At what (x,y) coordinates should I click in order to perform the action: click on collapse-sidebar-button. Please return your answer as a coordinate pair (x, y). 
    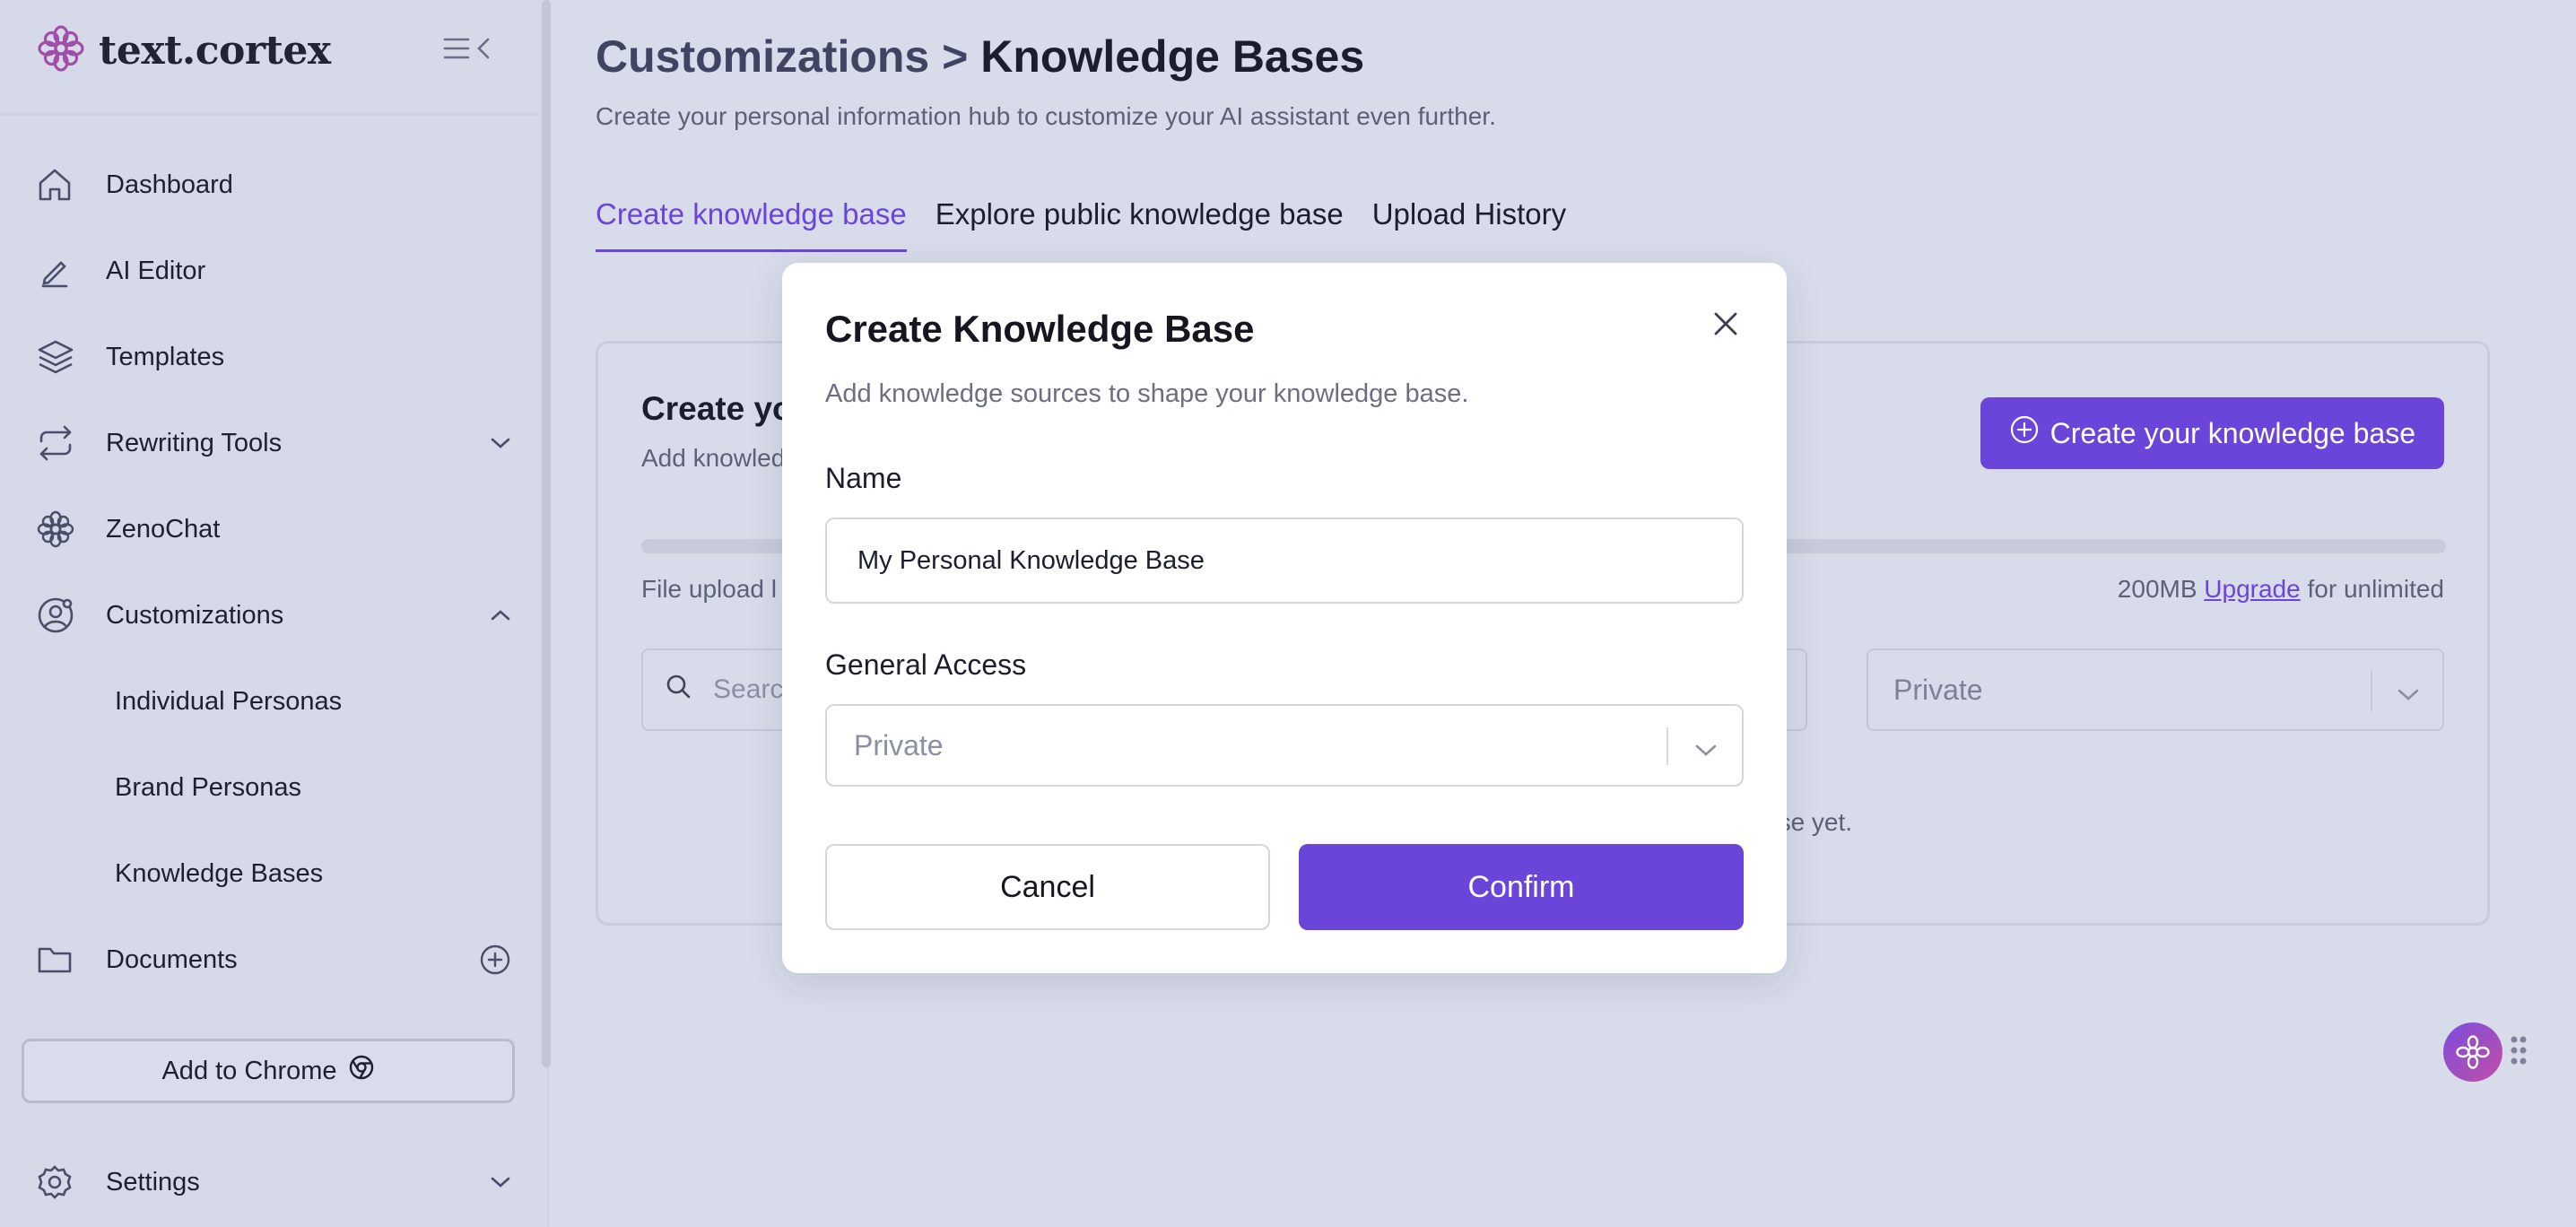
    Looking at the image, I should click on (470, 50).